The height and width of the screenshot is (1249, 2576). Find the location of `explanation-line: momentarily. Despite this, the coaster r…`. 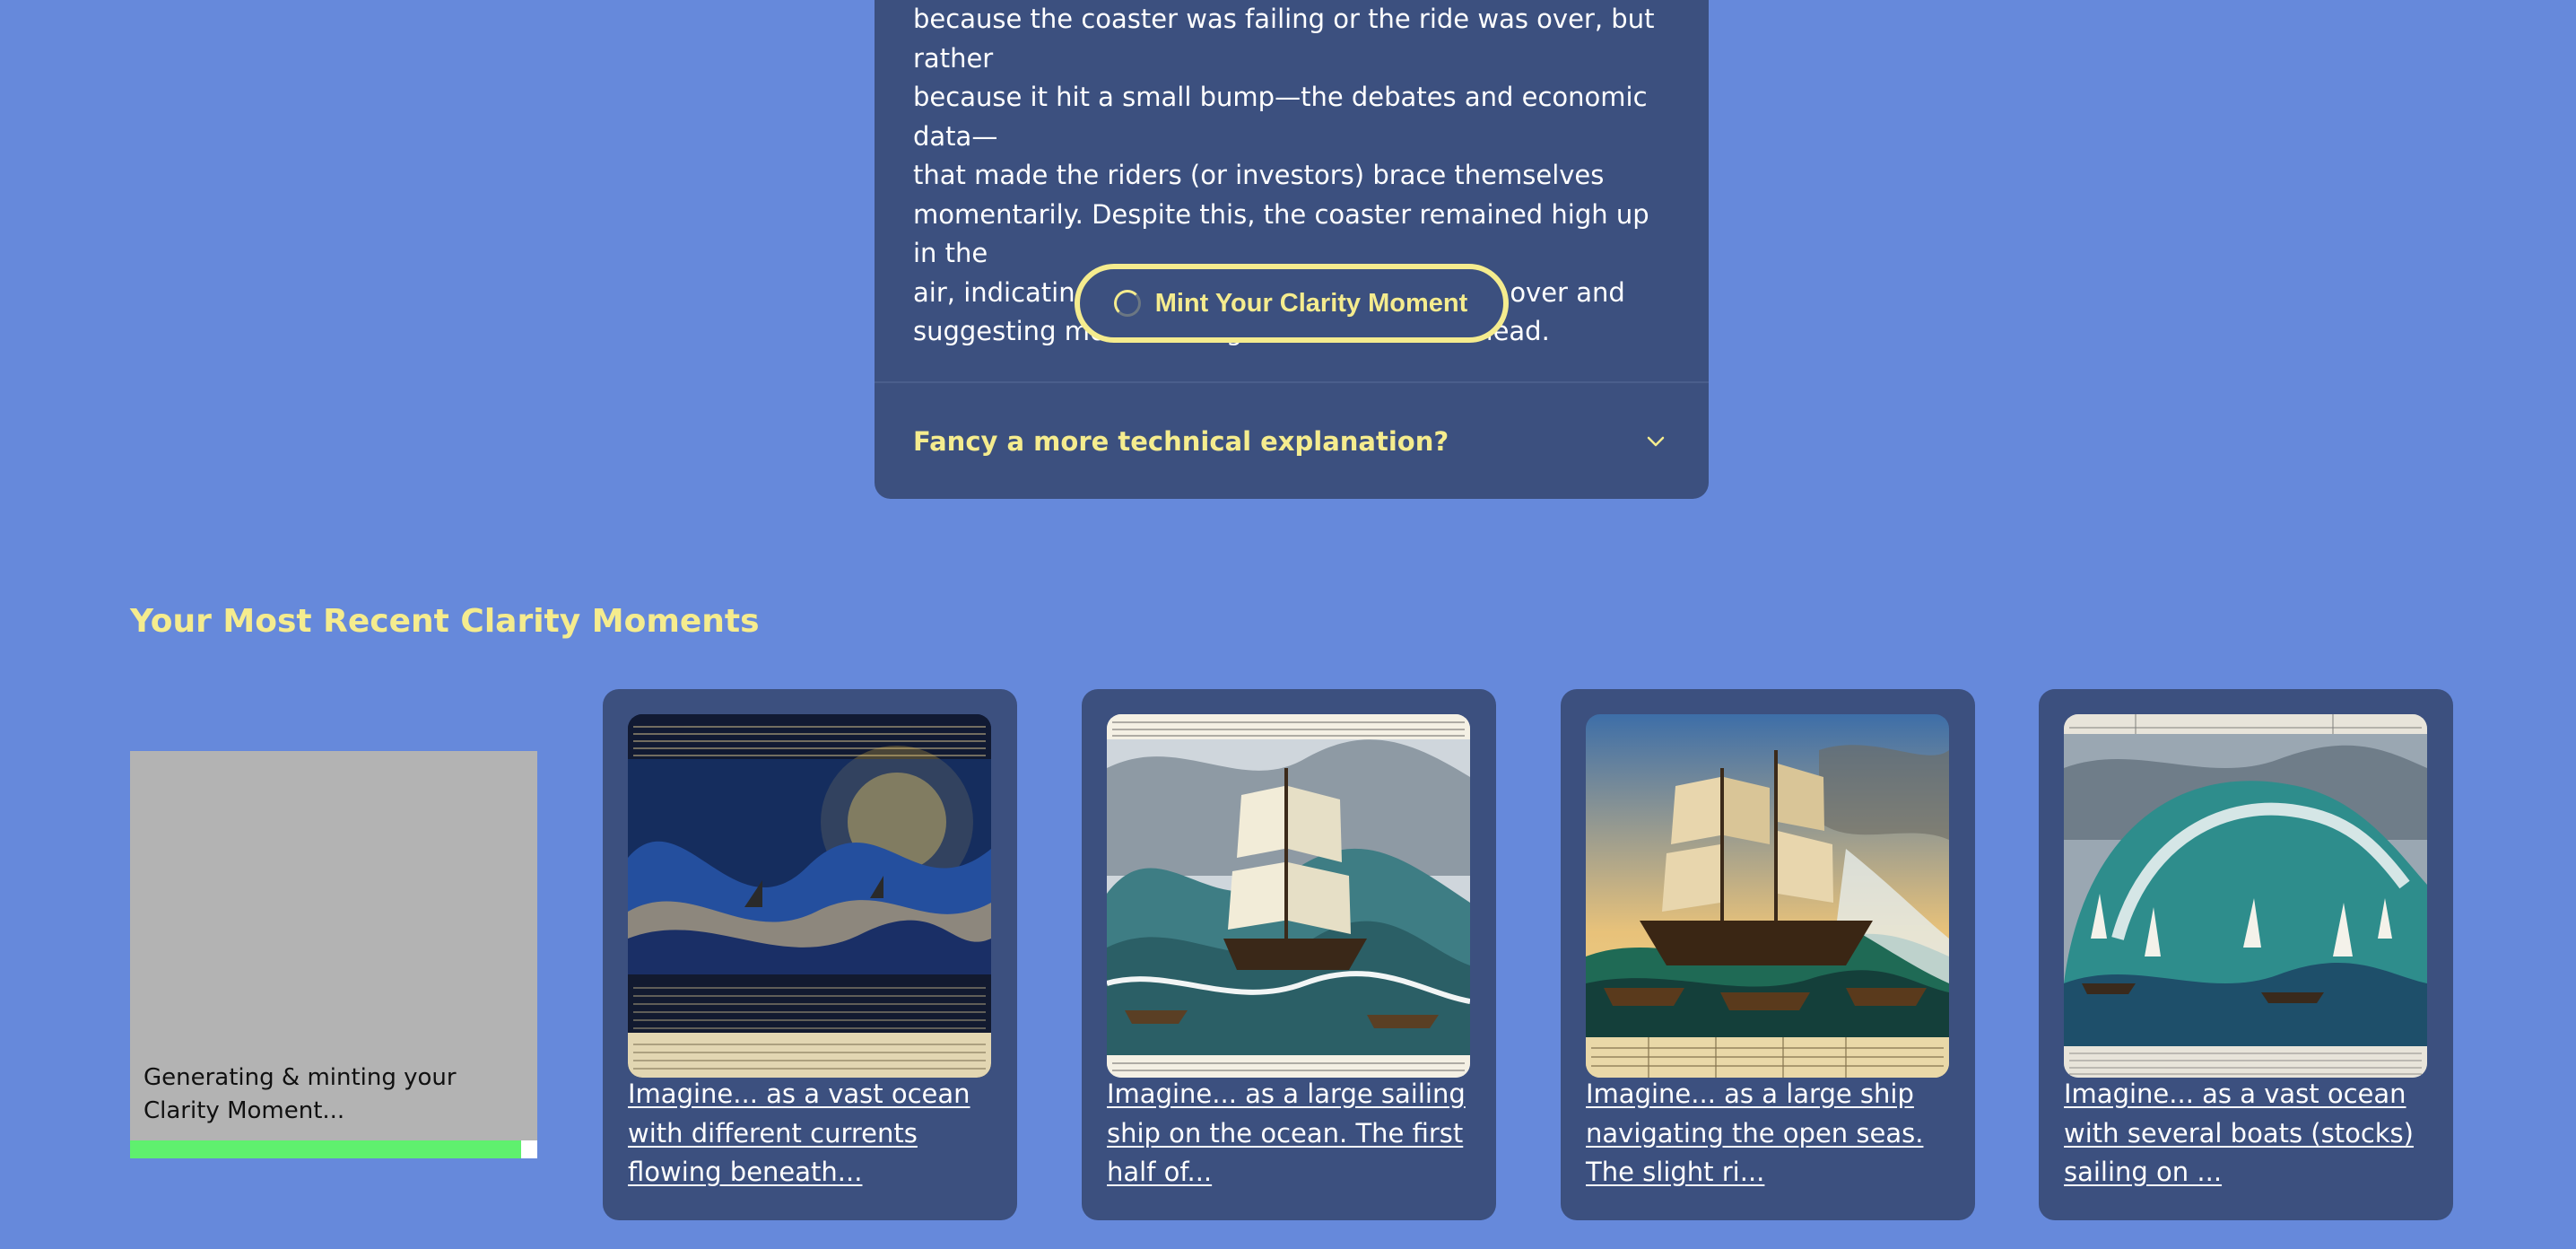

explanation-line: momentarily. Despite this, the coaster r… is located at coordinates (1281, 234).